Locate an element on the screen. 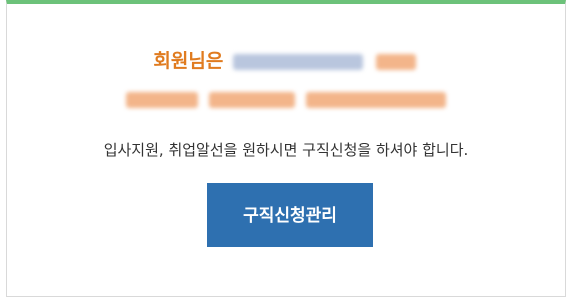 The width and height of the screenshot is (572, 305). redacted-date is located at coordinates (297, 61).